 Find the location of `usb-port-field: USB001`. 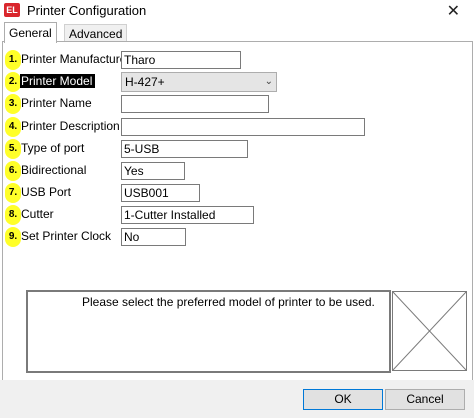

usb-port-field: USB001 is located at coordinates (160, 193).